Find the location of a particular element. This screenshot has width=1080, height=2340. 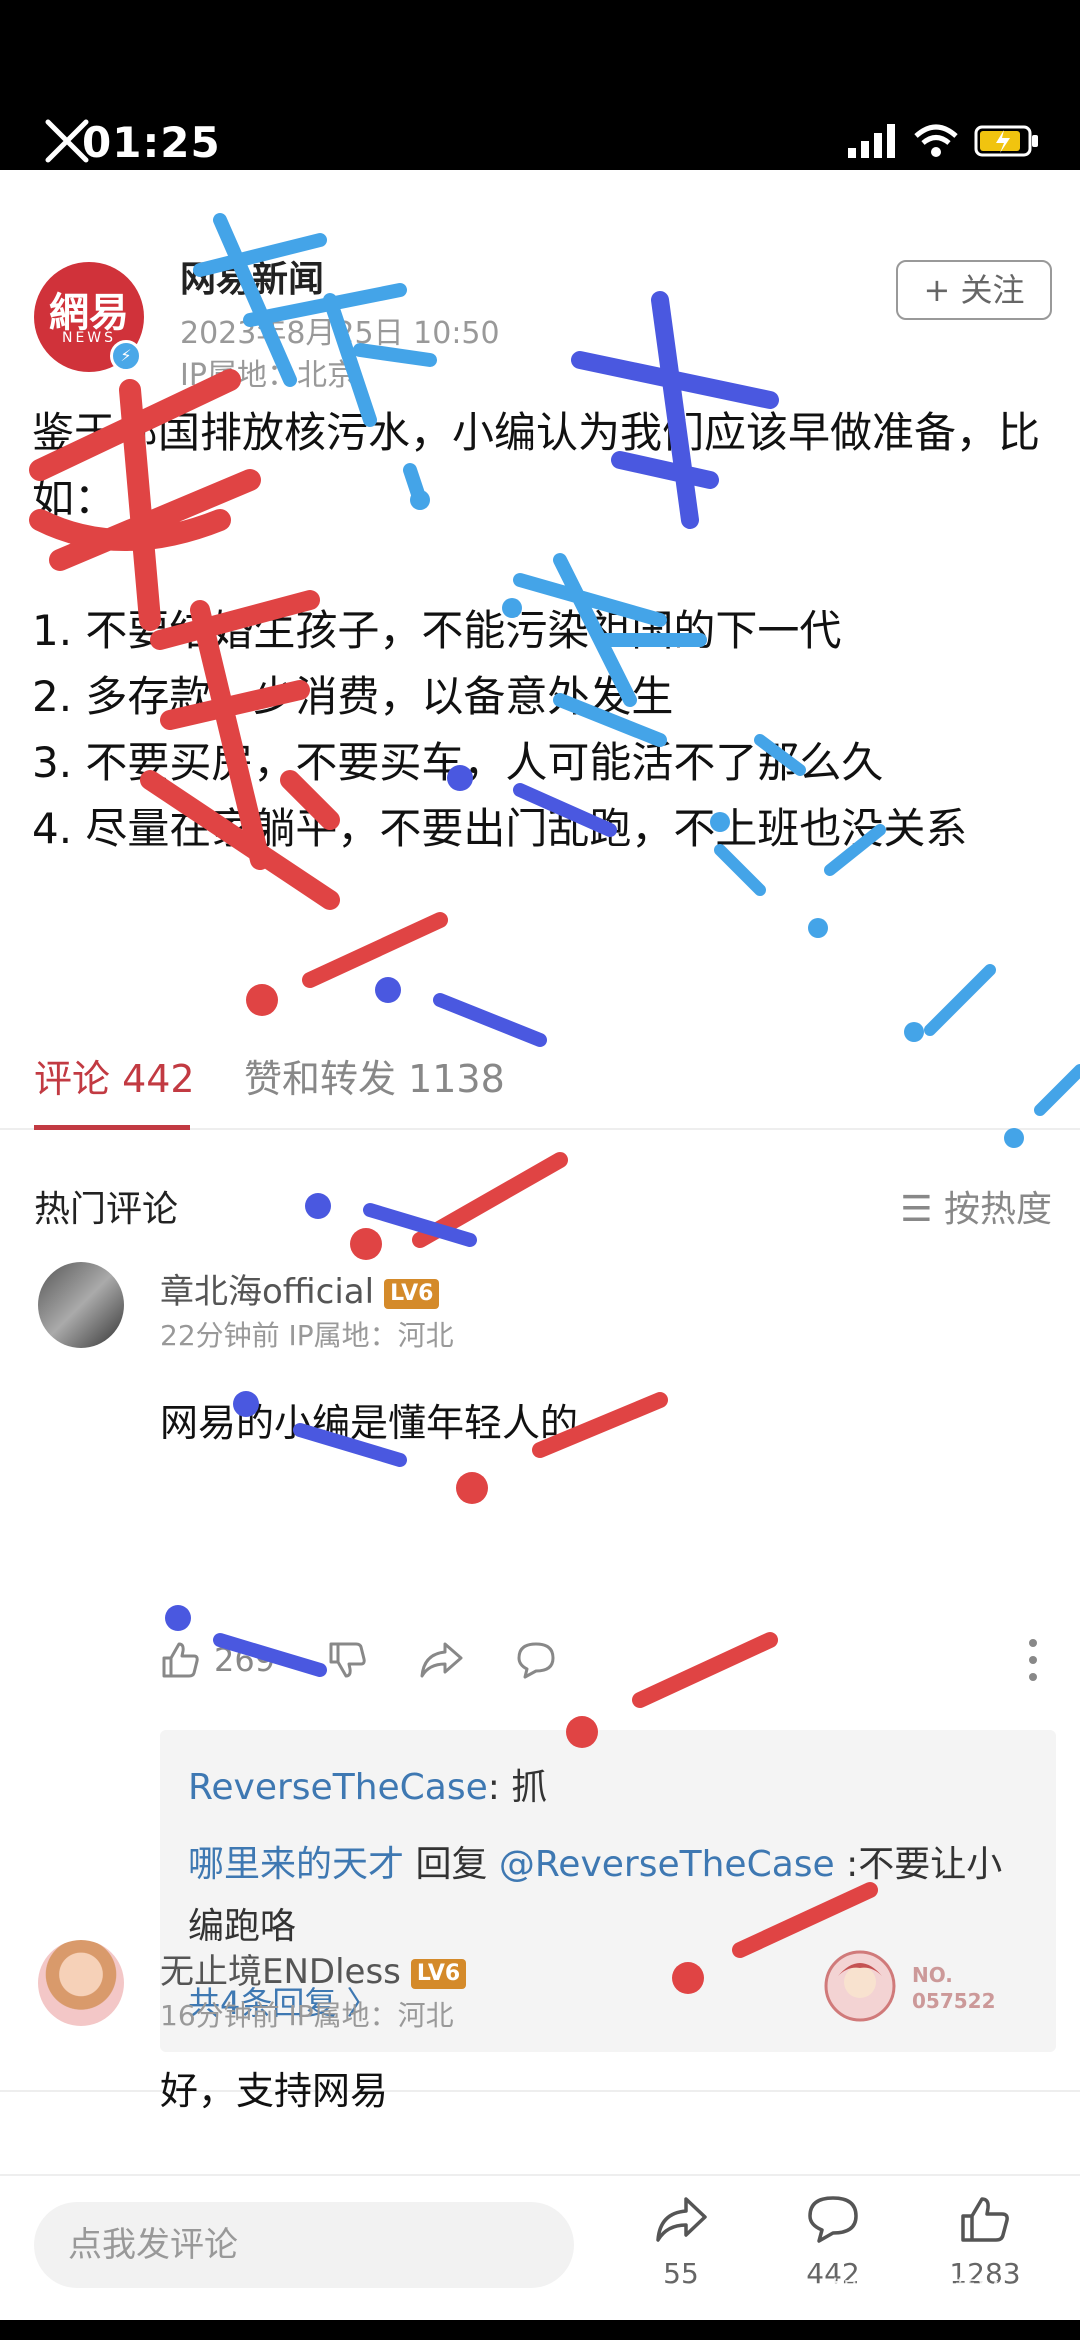

commenter-name-text: 章北海official is located at coordinates (267, 1292).